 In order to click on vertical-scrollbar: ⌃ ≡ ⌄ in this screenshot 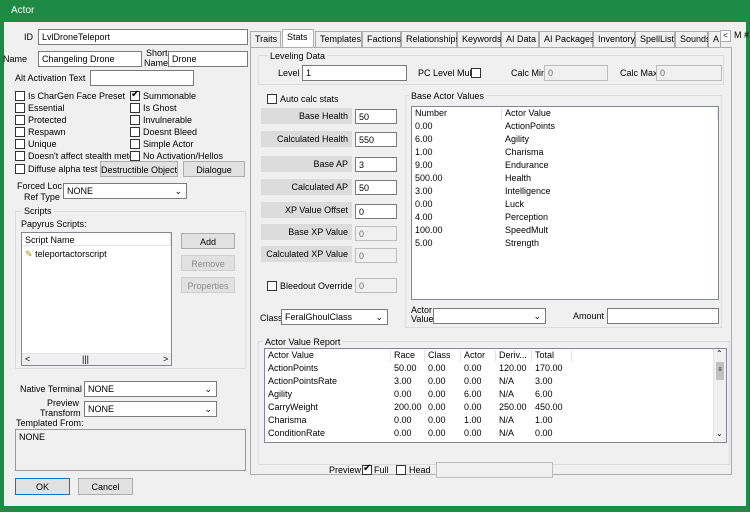, I will do `click(719, 395)`.